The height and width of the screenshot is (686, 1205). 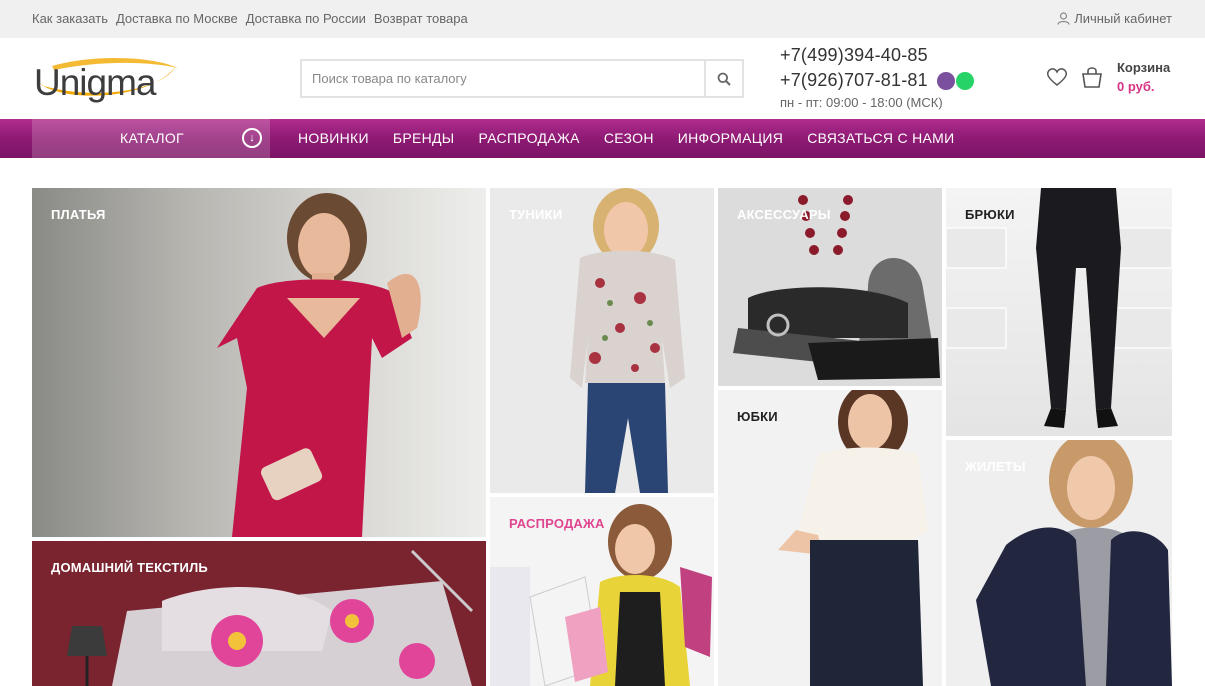 What do you see at coordinates (861, 102) in the screenshot?
I see `work-hours: пн - пт: 09:00 - 18:00 (МСК)` at bounding box center [861, 102].